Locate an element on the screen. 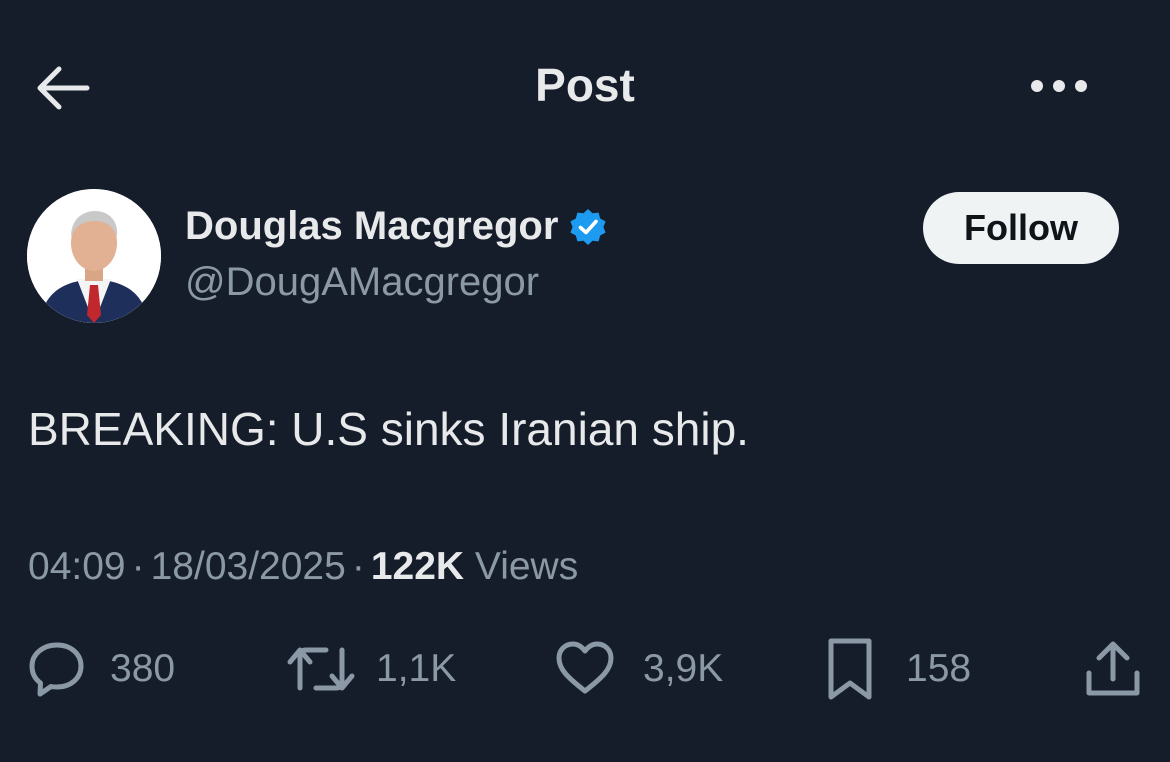  more-options-button is located at coordinates (1059, 86).